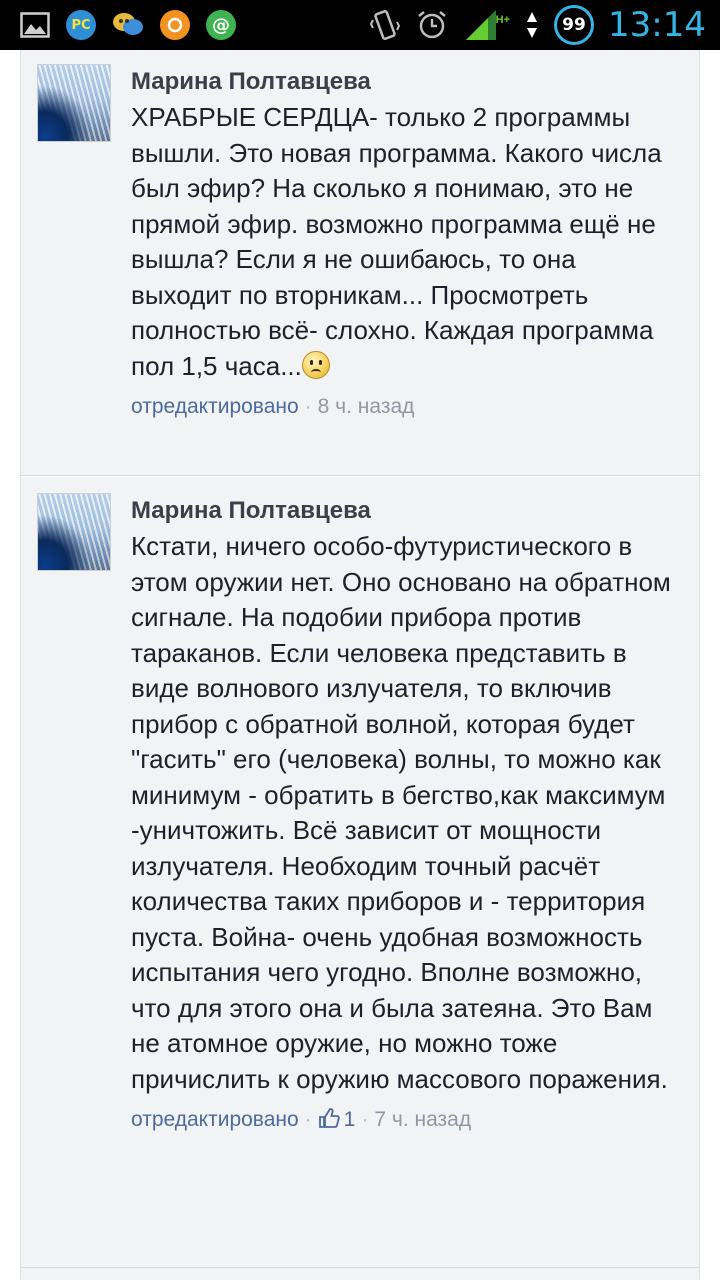  I want to click on notification-icons: PC @, so click(136, 25).